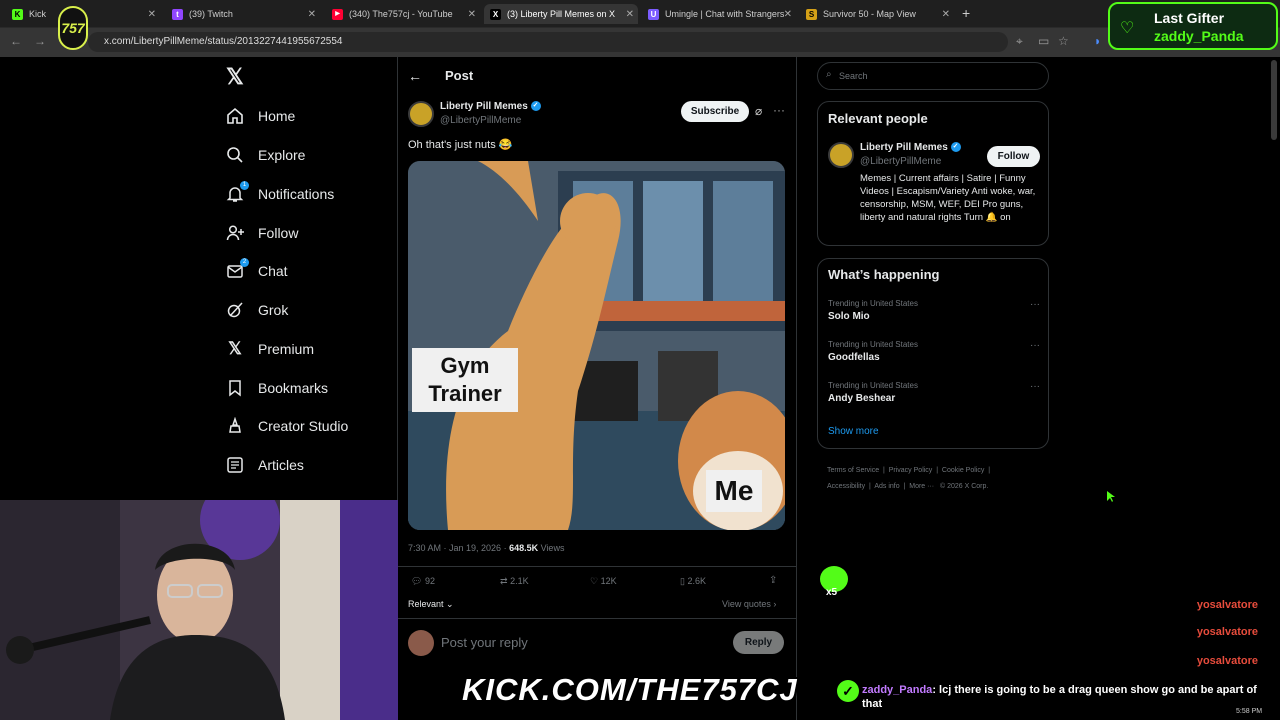 The height and width of the screenshot is (720, 1280). Describe the element at coordinates (904, 147) in the screenshot. I see `person-name: Liberty Pill Memes` at that location.